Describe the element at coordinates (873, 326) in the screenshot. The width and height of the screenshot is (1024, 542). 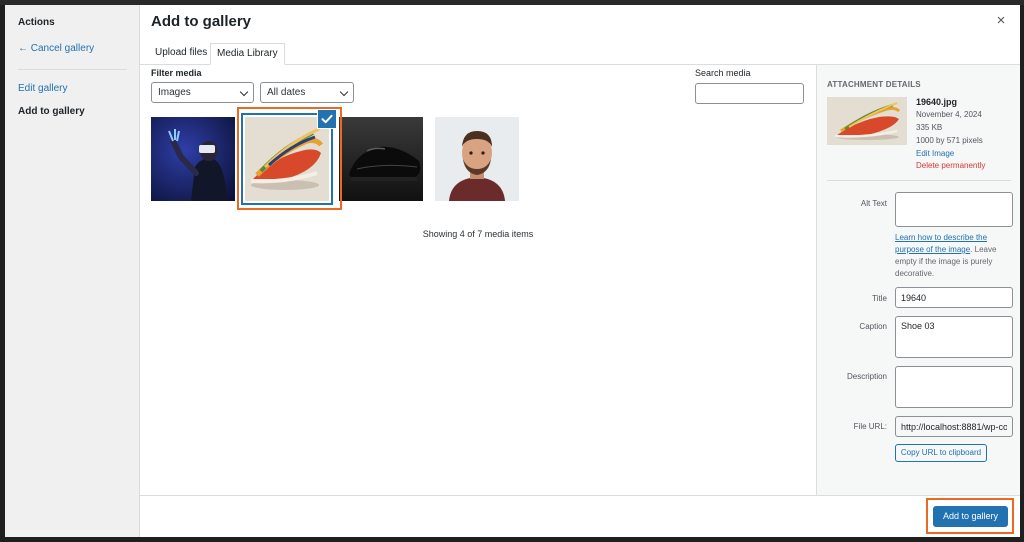
I see `caption-label: Caption` at that location.